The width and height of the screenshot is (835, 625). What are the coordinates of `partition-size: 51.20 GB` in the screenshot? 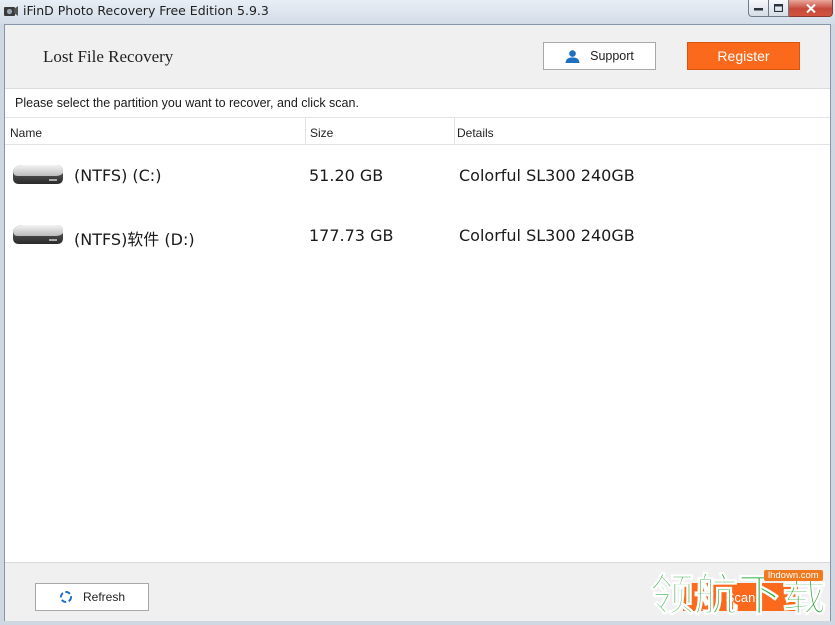 It's located at (346, 175).